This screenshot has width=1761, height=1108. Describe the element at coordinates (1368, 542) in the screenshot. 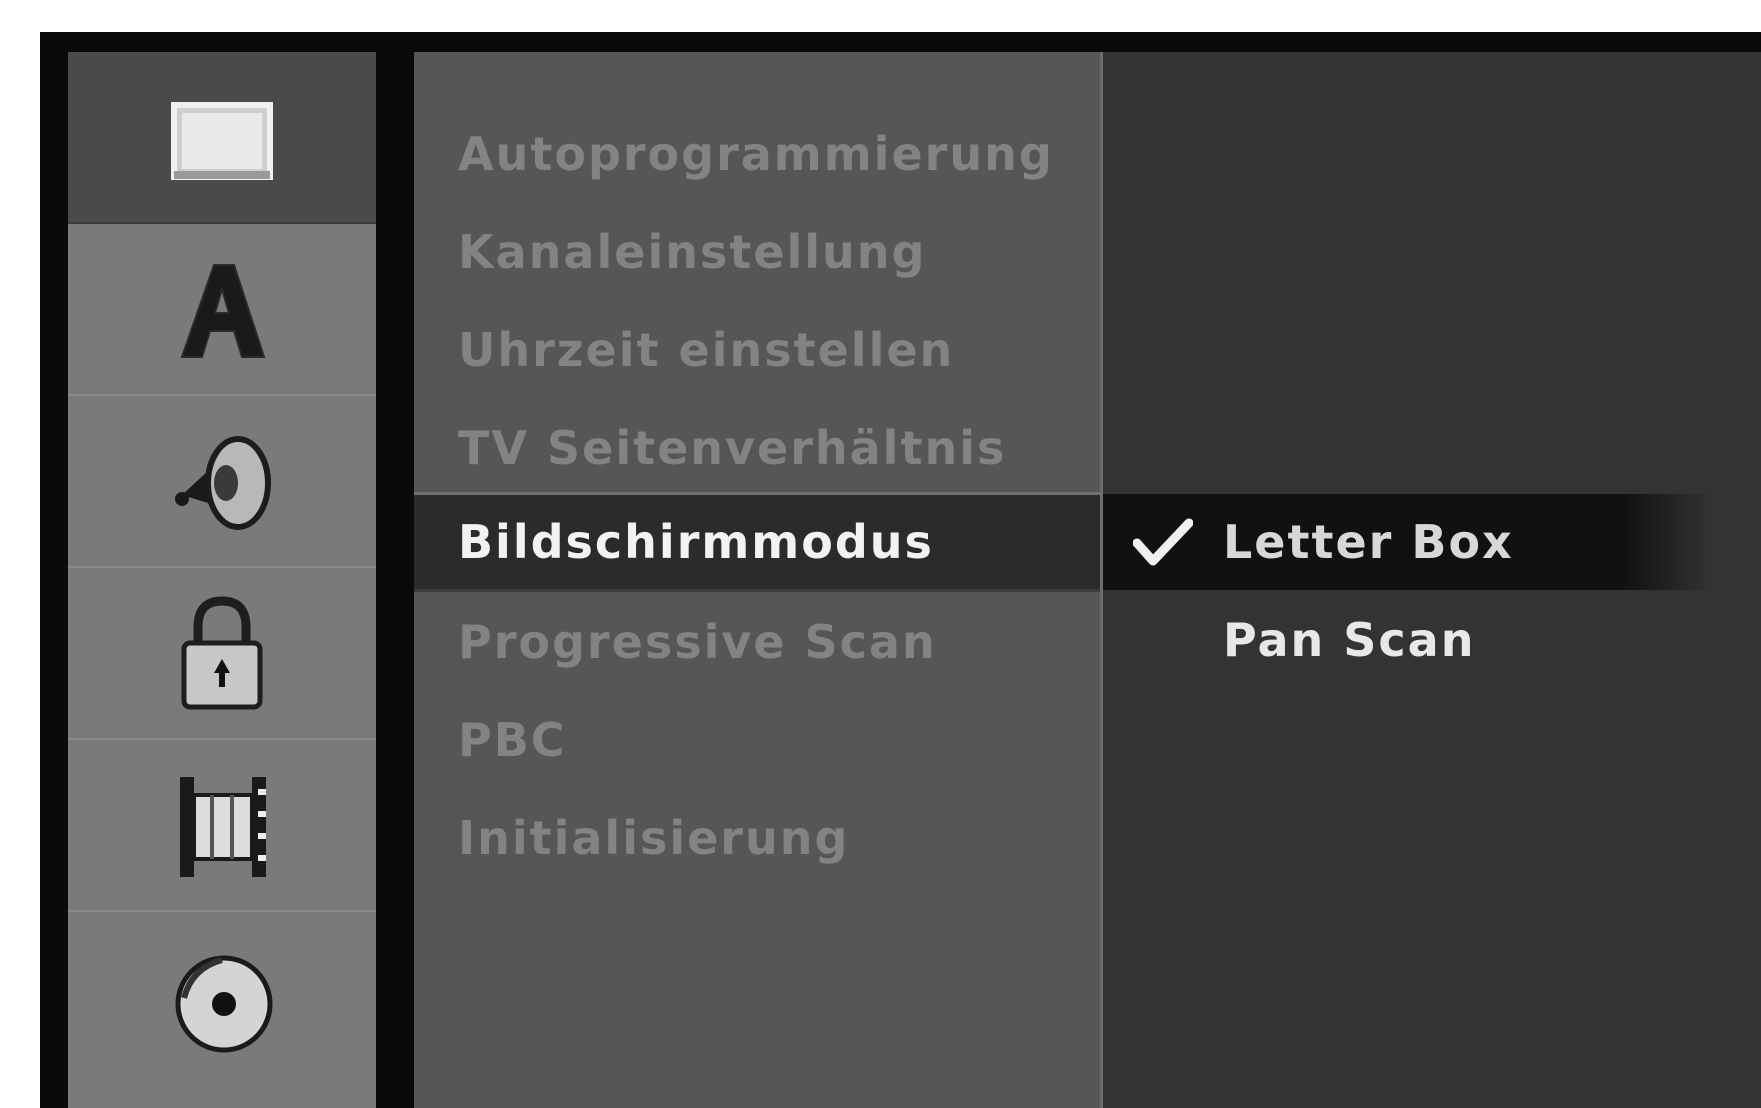

I see `option-label: Letter Box` at that location.